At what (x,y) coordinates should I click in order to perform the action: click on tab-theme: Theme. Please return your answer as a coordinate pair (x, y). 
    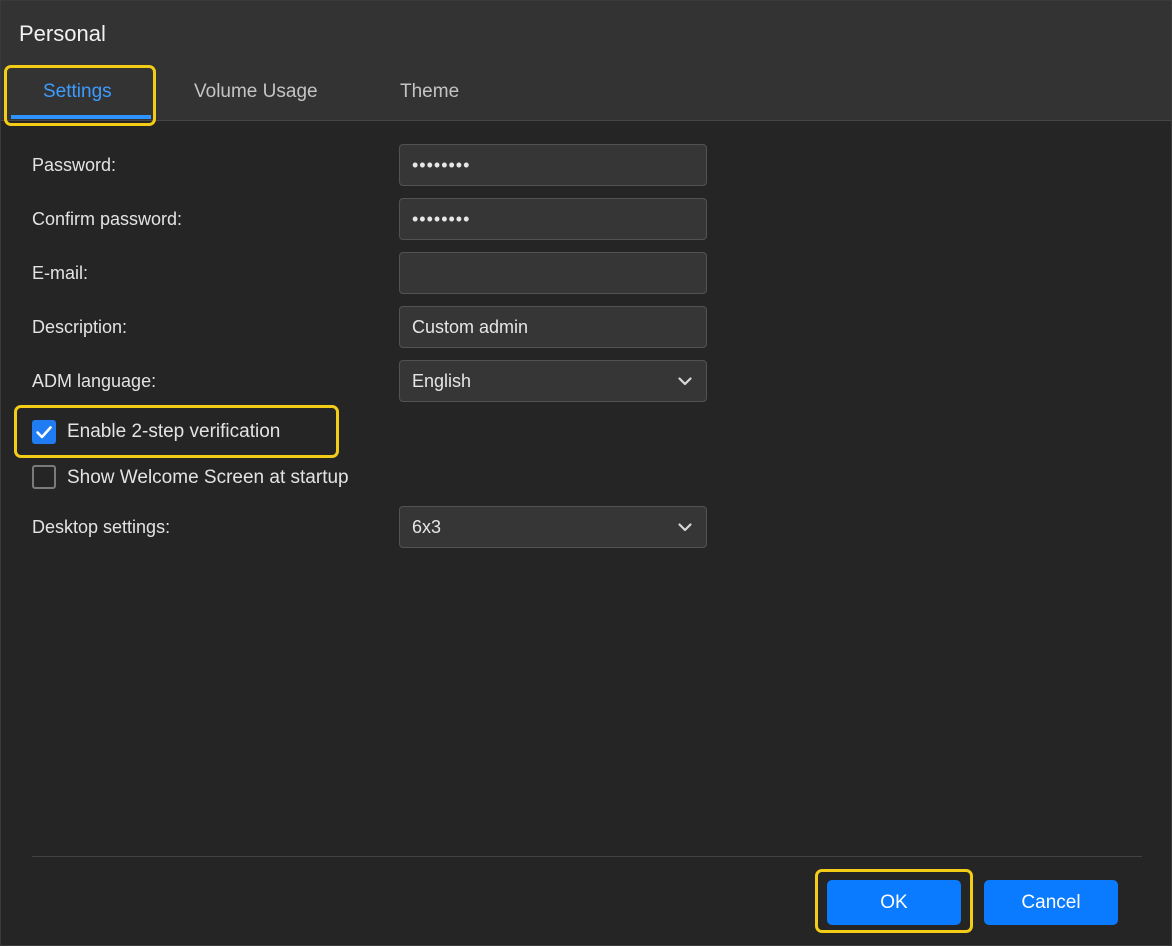
    Looking at the image, I should click on (429, 92).